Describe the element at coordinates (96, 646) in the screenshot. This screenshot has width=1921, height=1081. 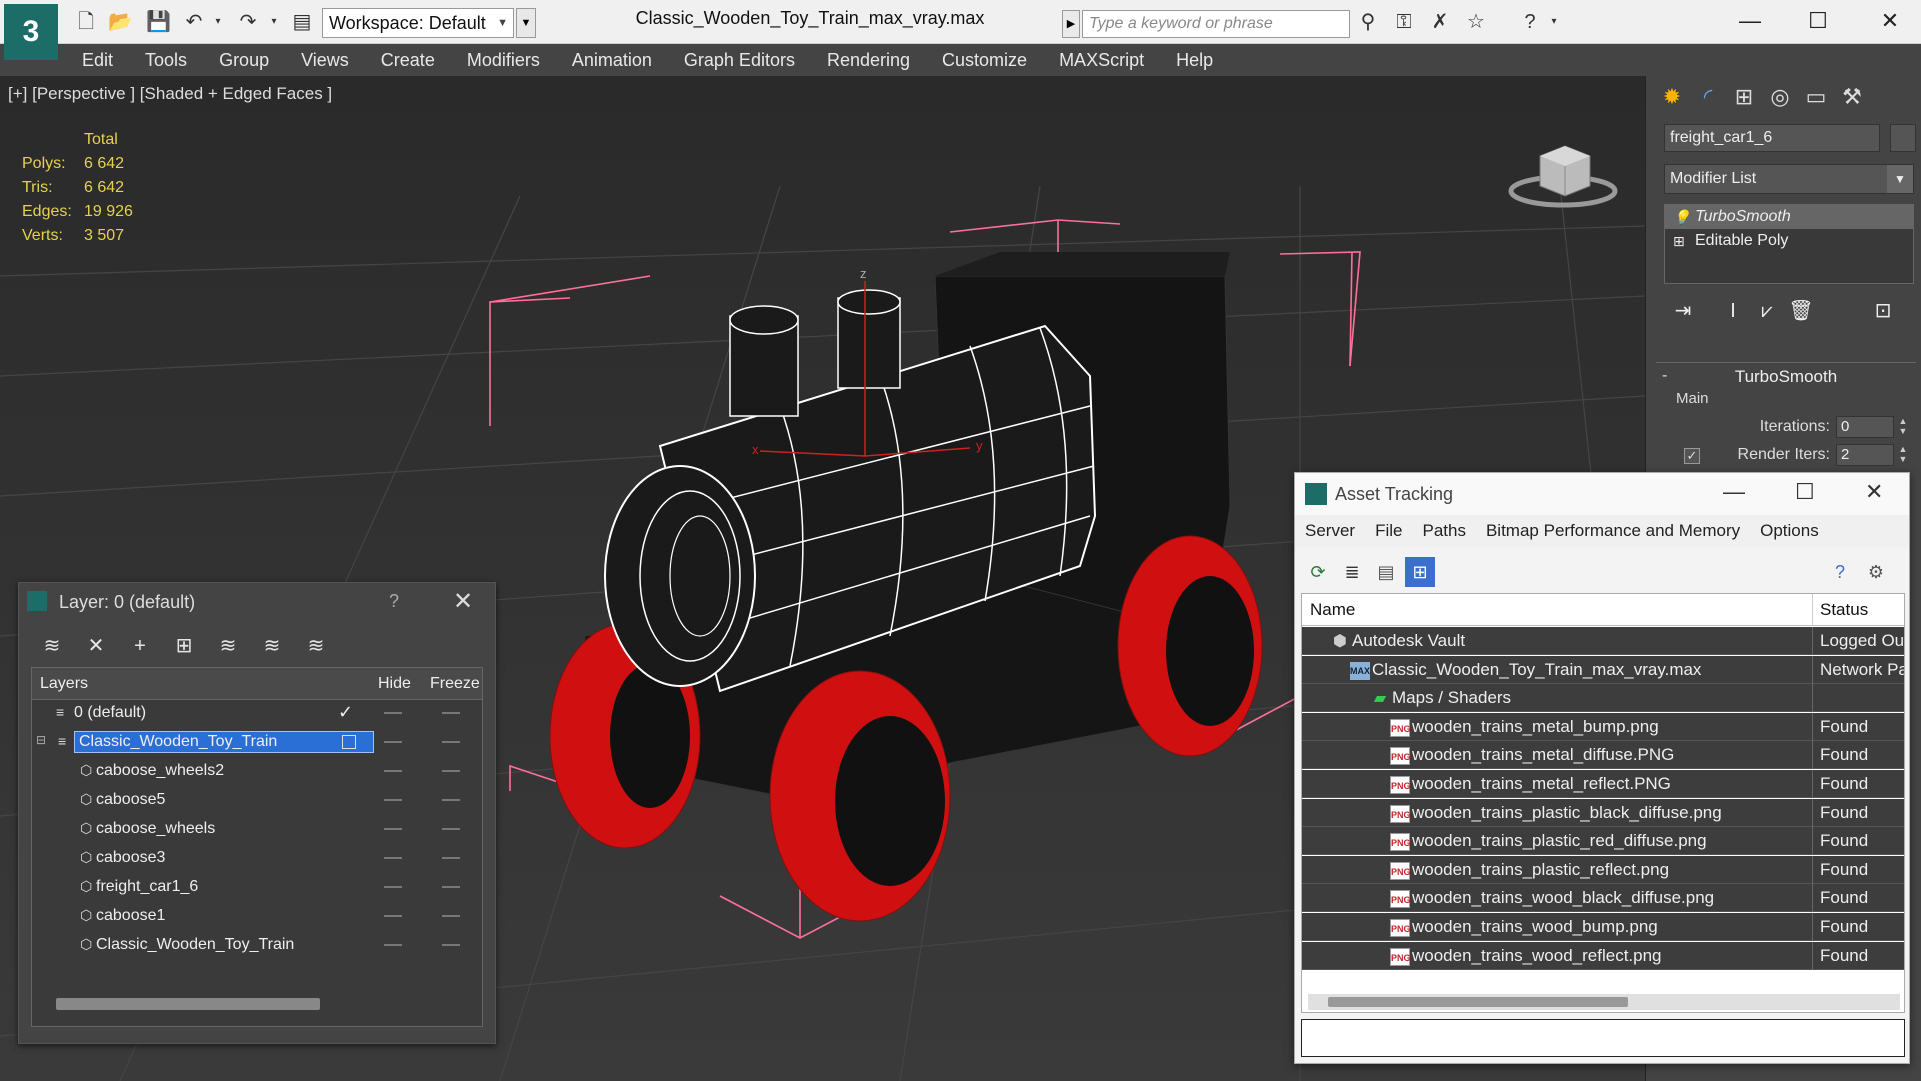
I see `delete-layer-icon: ✕` at that location.